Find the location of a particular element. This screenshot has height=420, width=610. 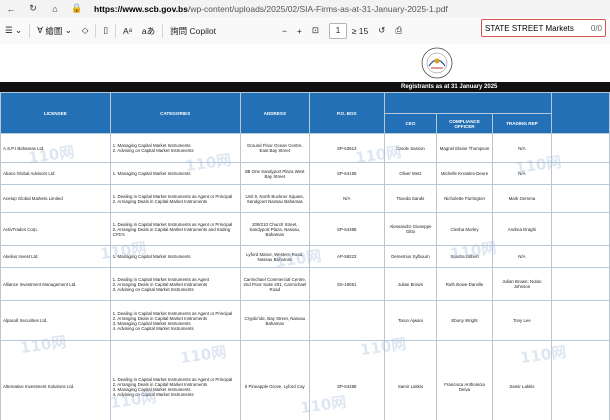

trading-cell: Julian Brown; Nolan Johnson is located at coordinates (522, 284).